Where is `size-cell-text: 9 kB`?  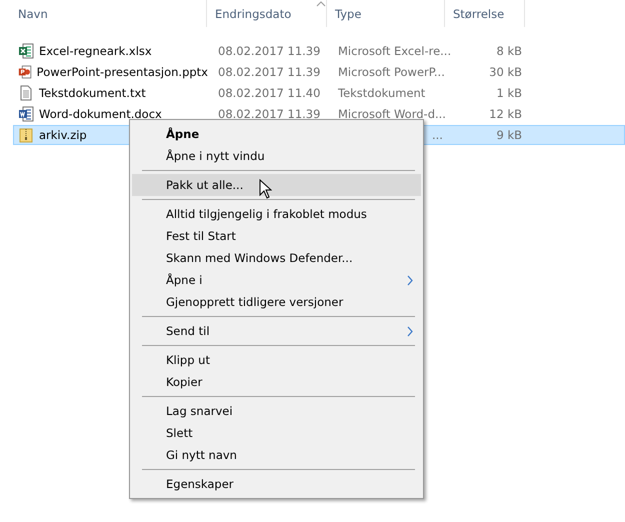
size-cell-text: 9 kB is located at coordinates (509, 135).